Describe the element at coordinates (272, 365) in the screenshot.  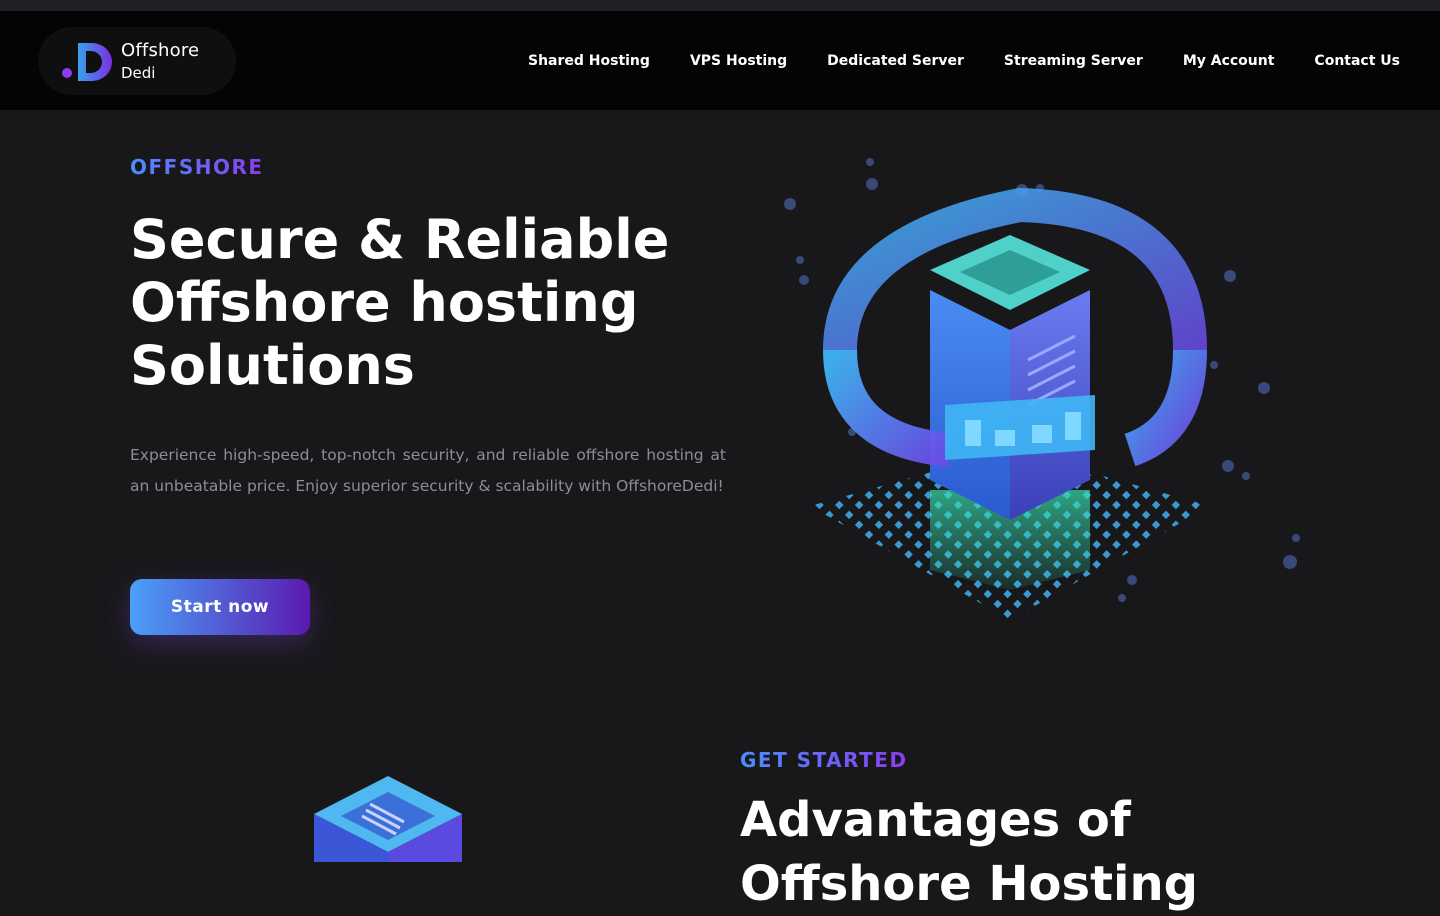
I see `hero-title-line3: Solutions` at that location.